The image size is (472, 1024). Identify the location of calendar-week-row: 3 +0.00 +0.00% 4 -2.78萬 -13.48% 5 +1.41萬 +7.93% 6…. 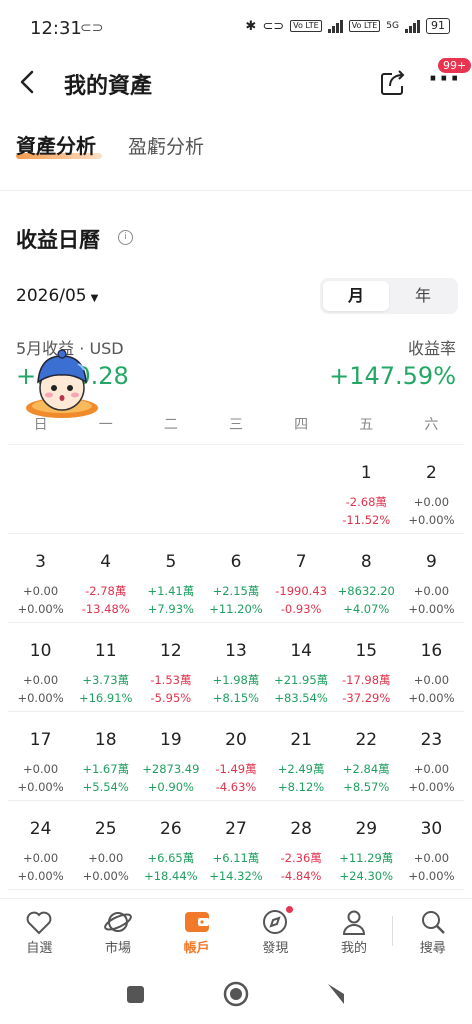
(236, 578).